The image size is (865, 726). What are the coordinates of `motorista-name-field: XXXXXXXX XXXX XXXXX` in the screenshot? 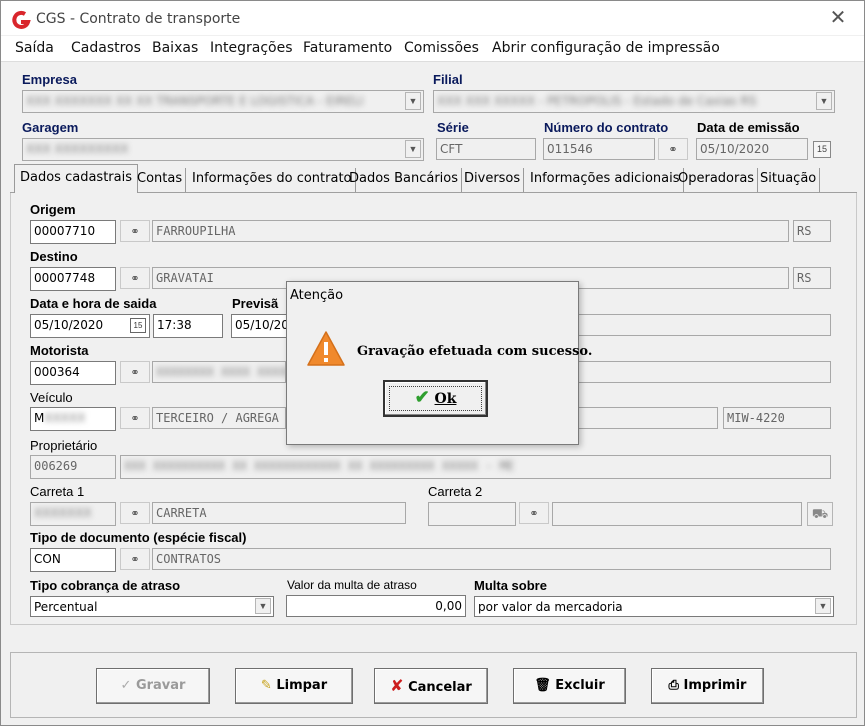 It's located at (219, 372).